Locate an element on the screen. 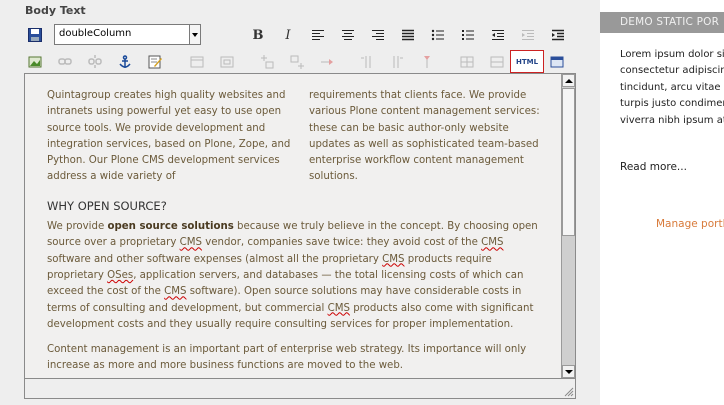 The height and width of the screenshot is (405, 724). align-left-icon is located at coordinates (318, 35).